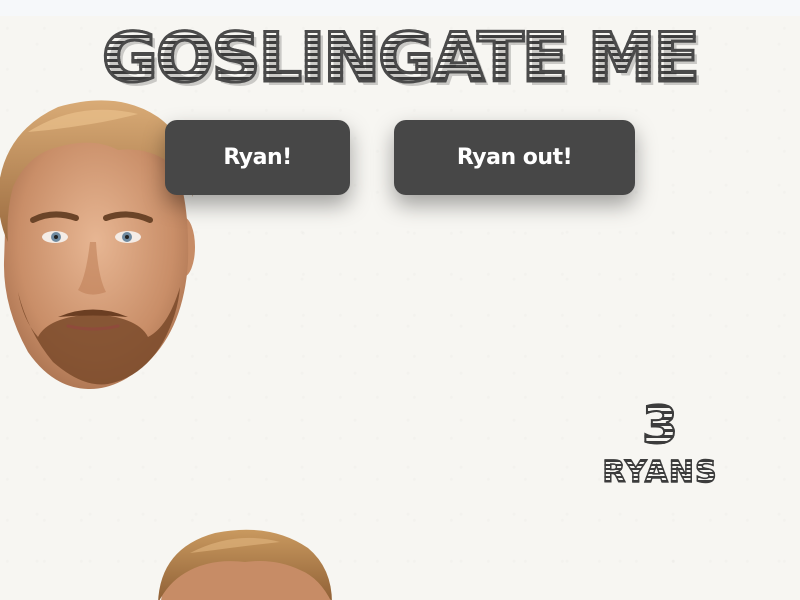 The image size is (800, 600). What do you see at coordinates (660, 426) in the screenshot?
I see `ryan-count: 3` at bounding box center [660, 426].